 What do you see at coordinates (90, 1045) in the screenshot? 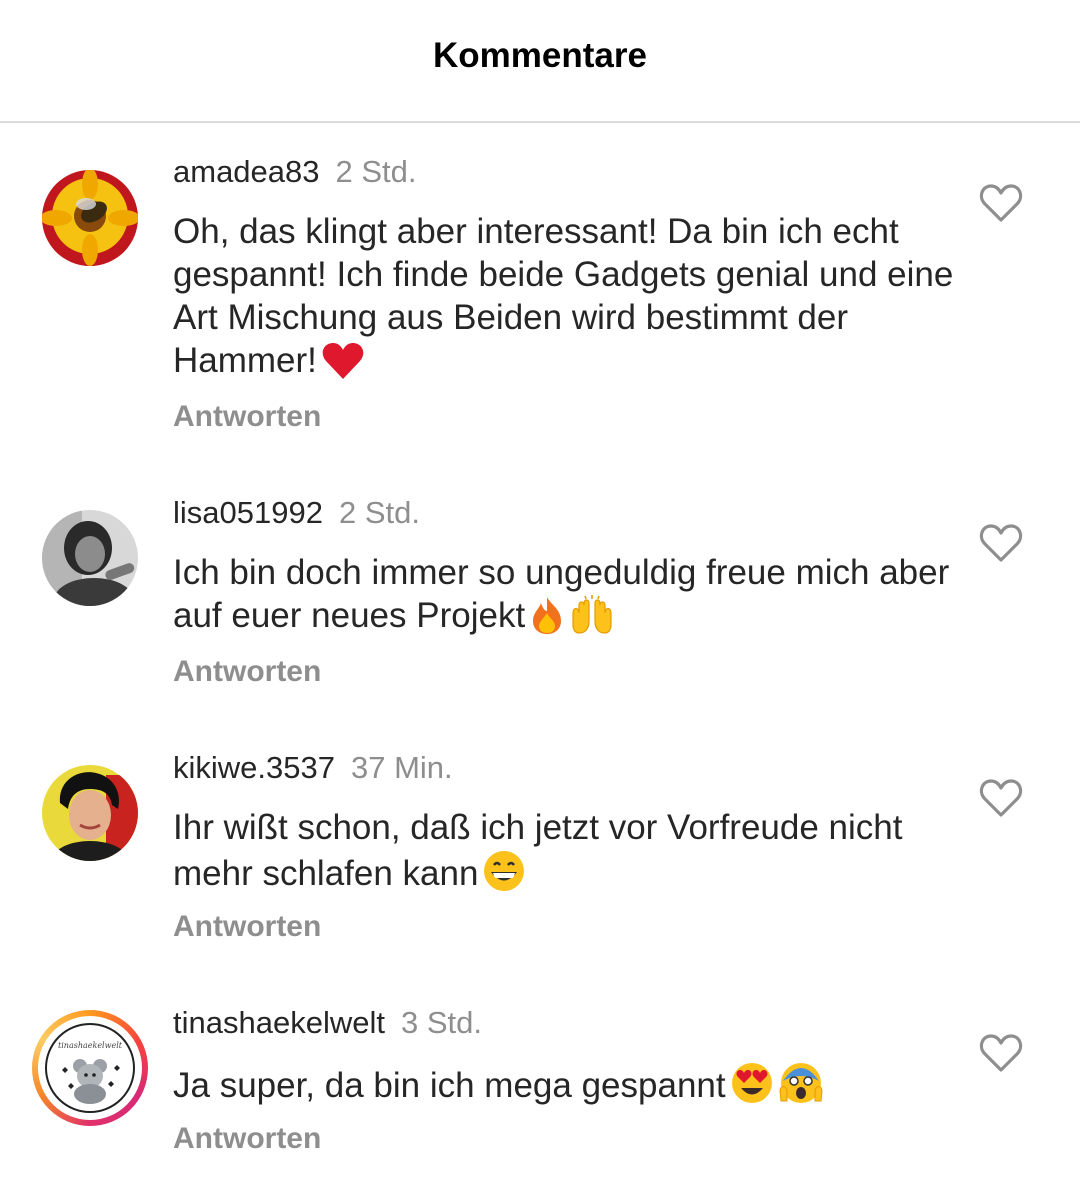
I see `avatar-logo-text: tinashaekelwelt` at bounding box center [90, 1045].